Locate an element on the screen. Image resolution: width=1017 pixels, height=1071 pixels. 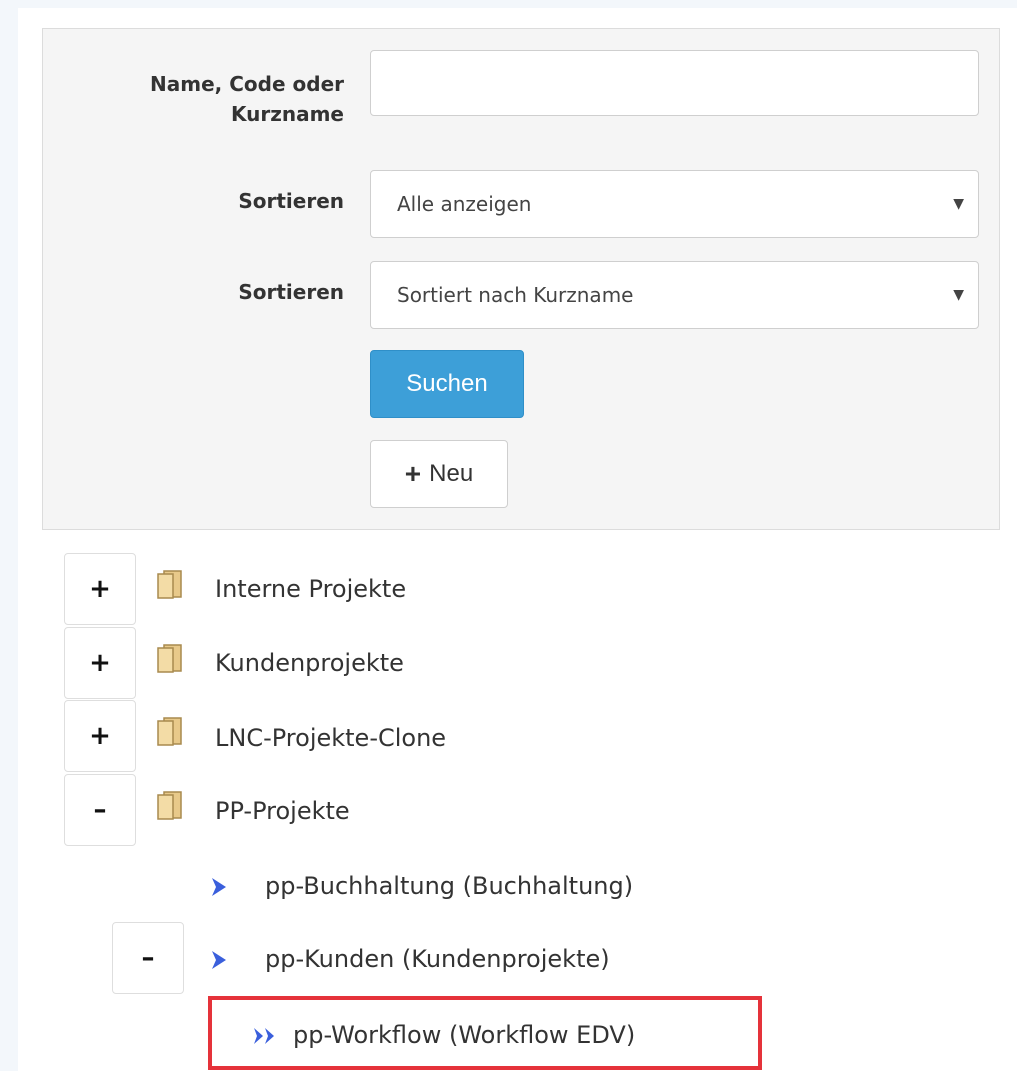
selection-highlight is located at coordinates (485, 1033).